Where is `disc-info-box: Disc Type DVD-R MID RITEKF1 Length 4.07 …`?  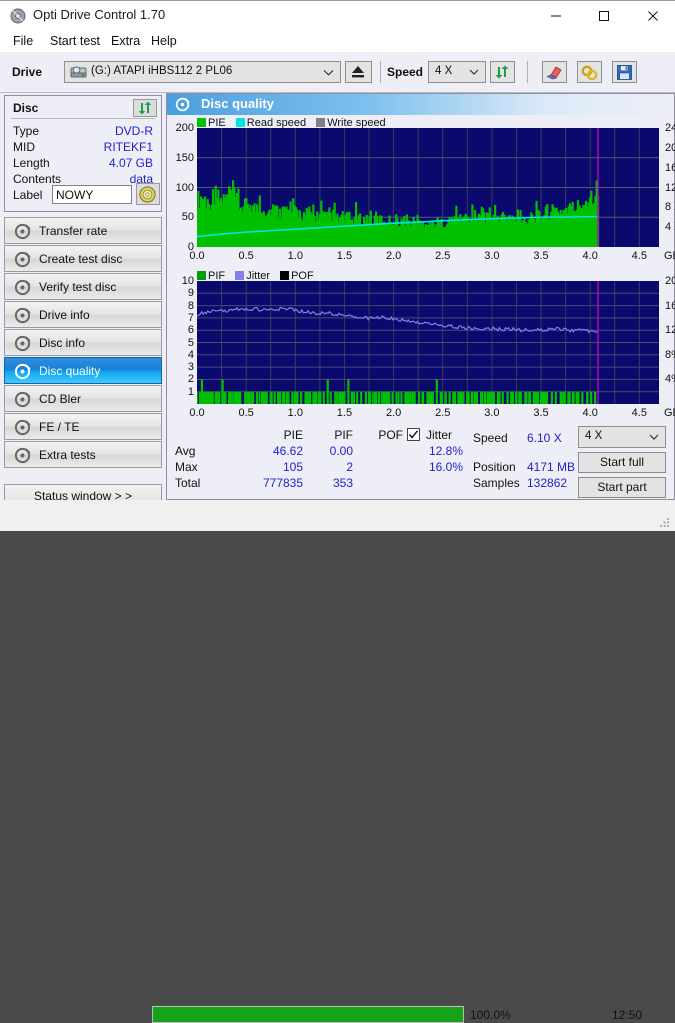 disc-info-box: Disc Type DVD-R MID RITEKF1 Length 4.07 … is located at coordinates (83, 153).